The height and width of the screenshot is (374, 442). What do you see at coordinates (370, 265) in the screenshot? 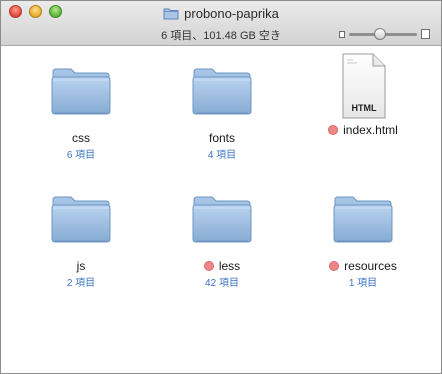
I see `item-name: resources` at bounding box center [370, 265].